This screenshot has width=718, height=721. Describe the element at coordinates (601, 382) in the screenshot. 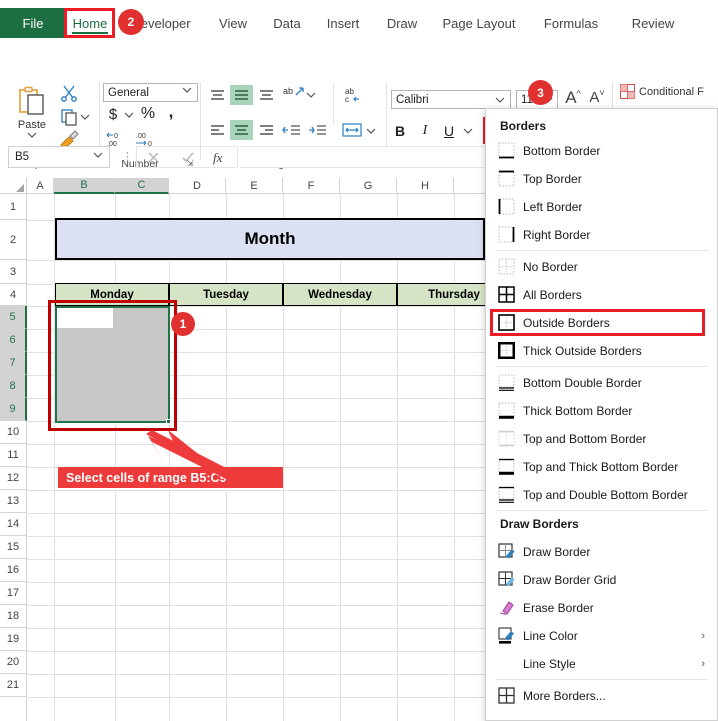

I see `menu-item-bottom-double-border: Bottom Double Border` at that location.